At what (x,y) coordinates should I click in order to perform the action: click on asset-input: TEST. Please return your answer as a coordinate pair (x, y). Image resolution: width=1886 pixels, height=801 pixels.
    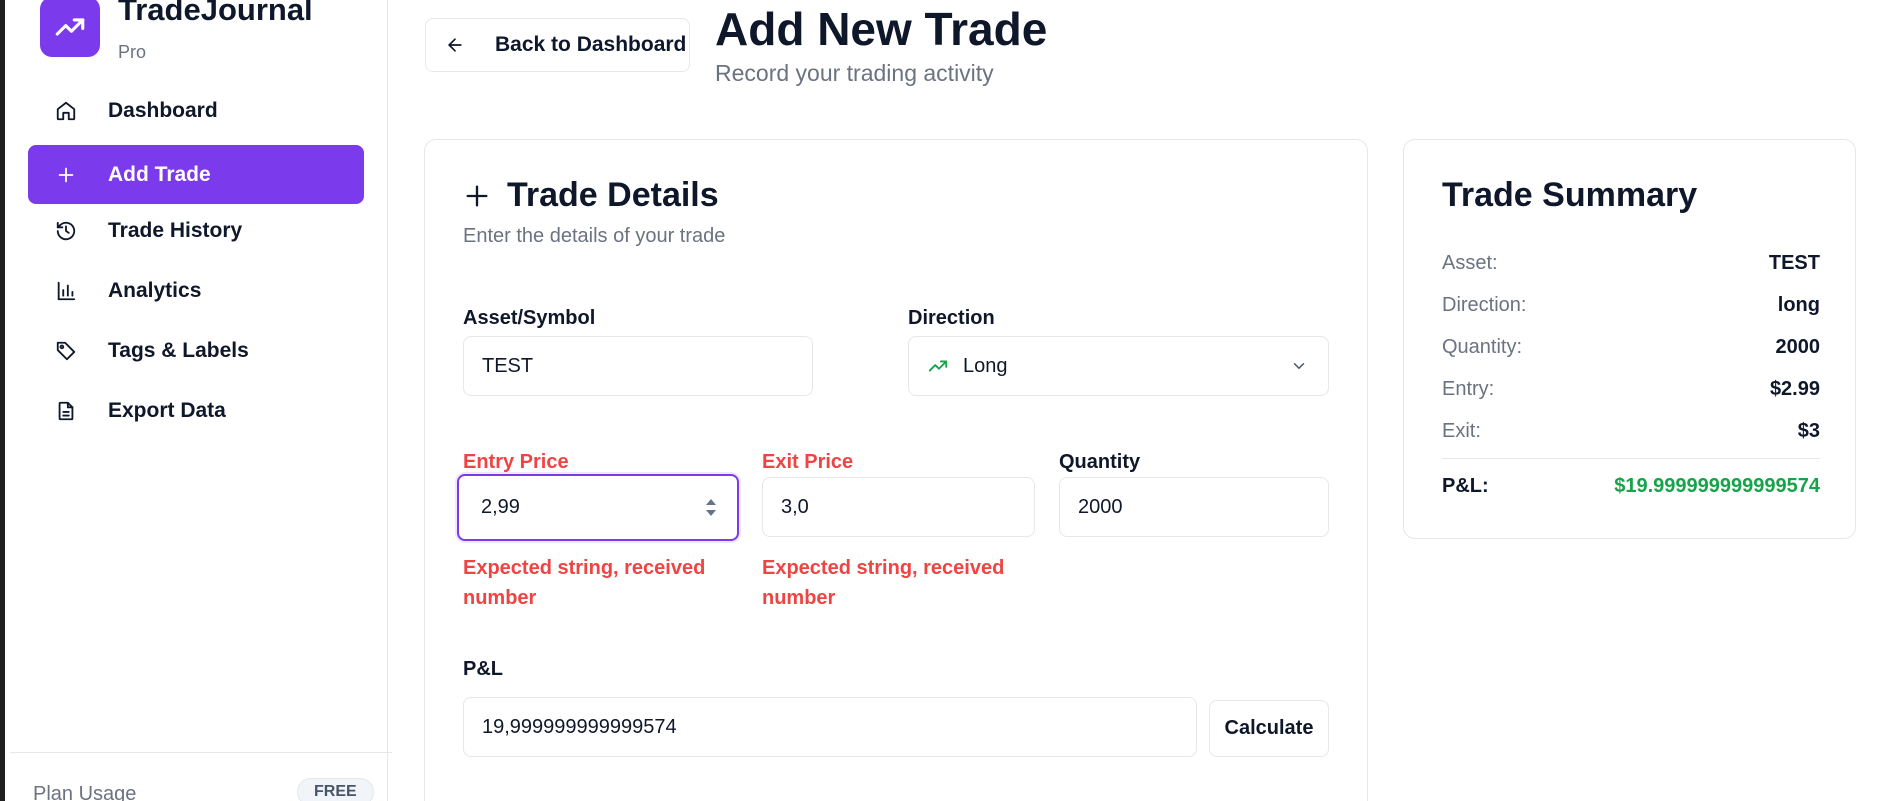
    Looking at the image, I should click on (638, 366).